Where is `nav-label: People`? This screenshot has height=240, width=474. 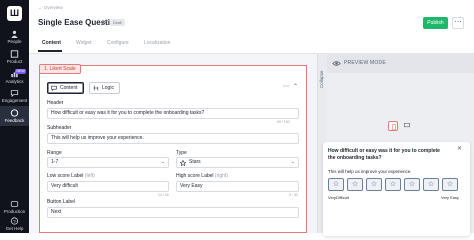
nav-label: People is located at coordinates (14, 41).